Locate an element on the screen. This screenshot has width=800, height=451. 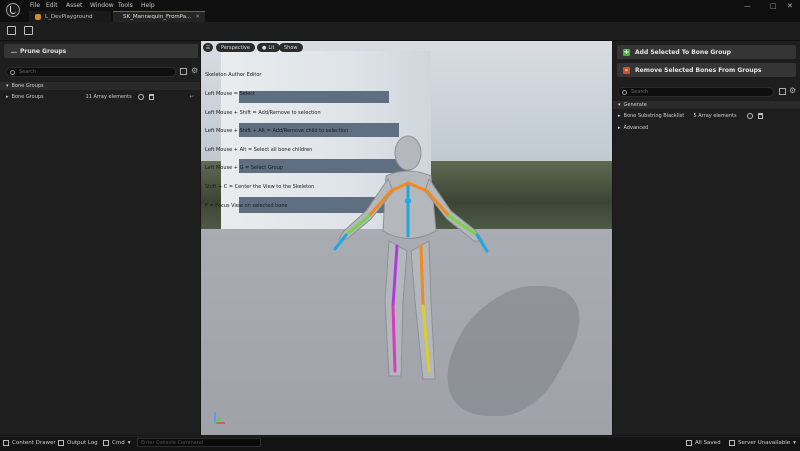
lit-icon: ● is located at coordinates (264, 47).